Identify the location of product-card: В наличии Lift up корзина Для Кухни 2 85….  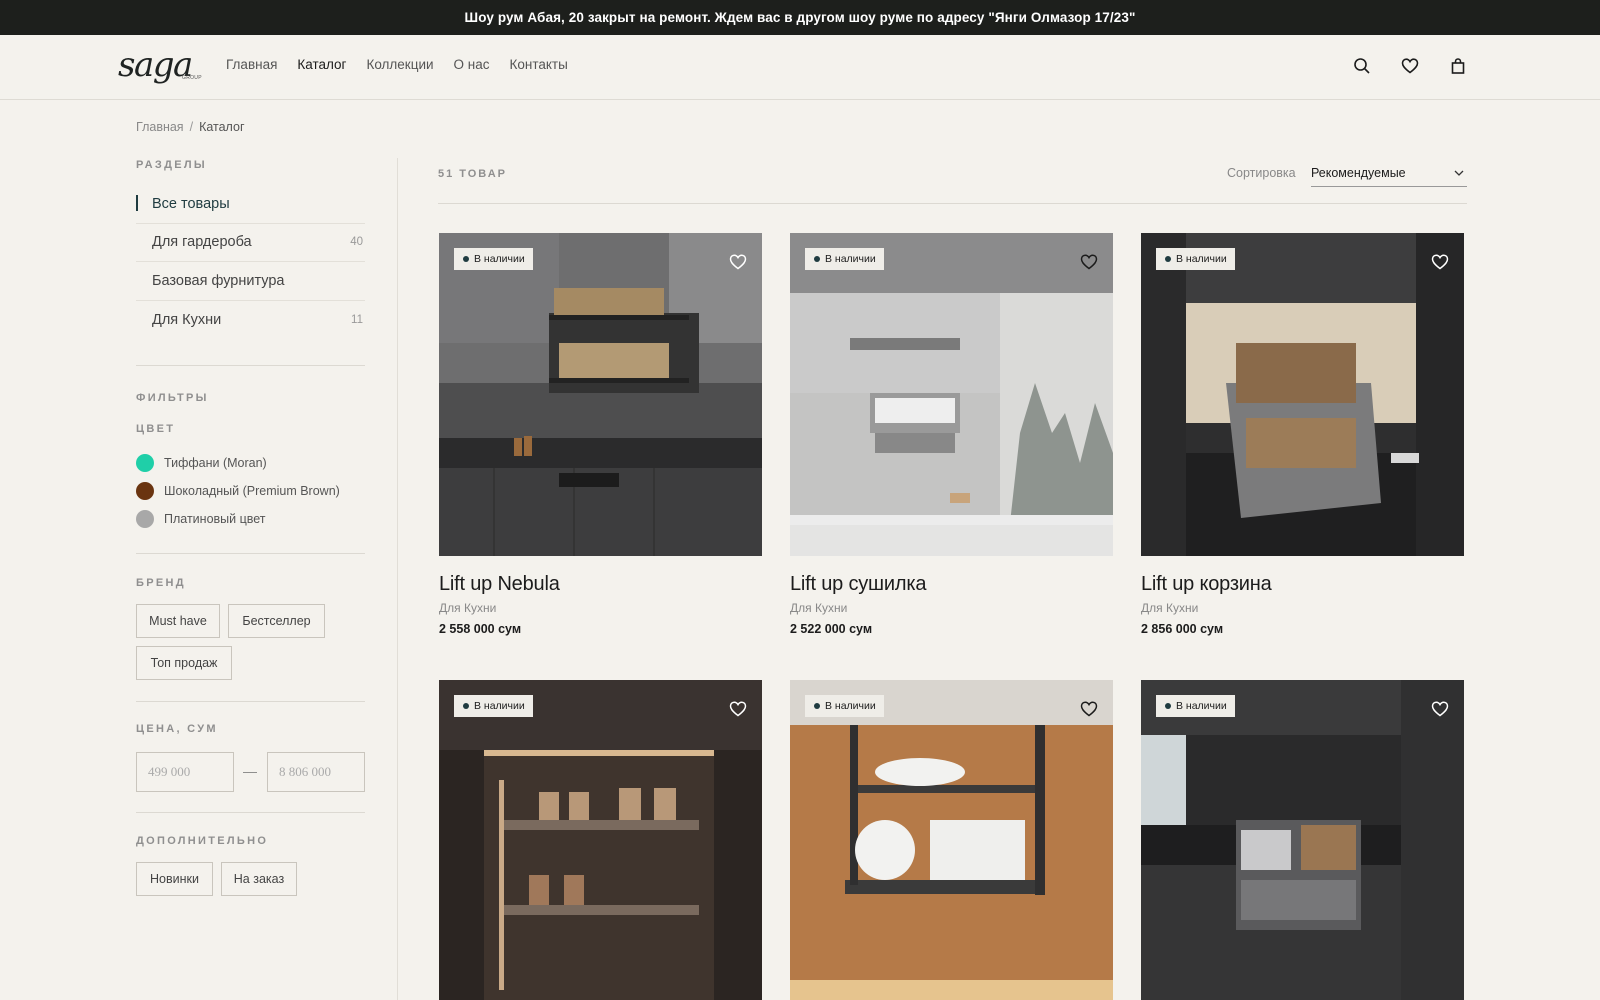
(1302, 434).